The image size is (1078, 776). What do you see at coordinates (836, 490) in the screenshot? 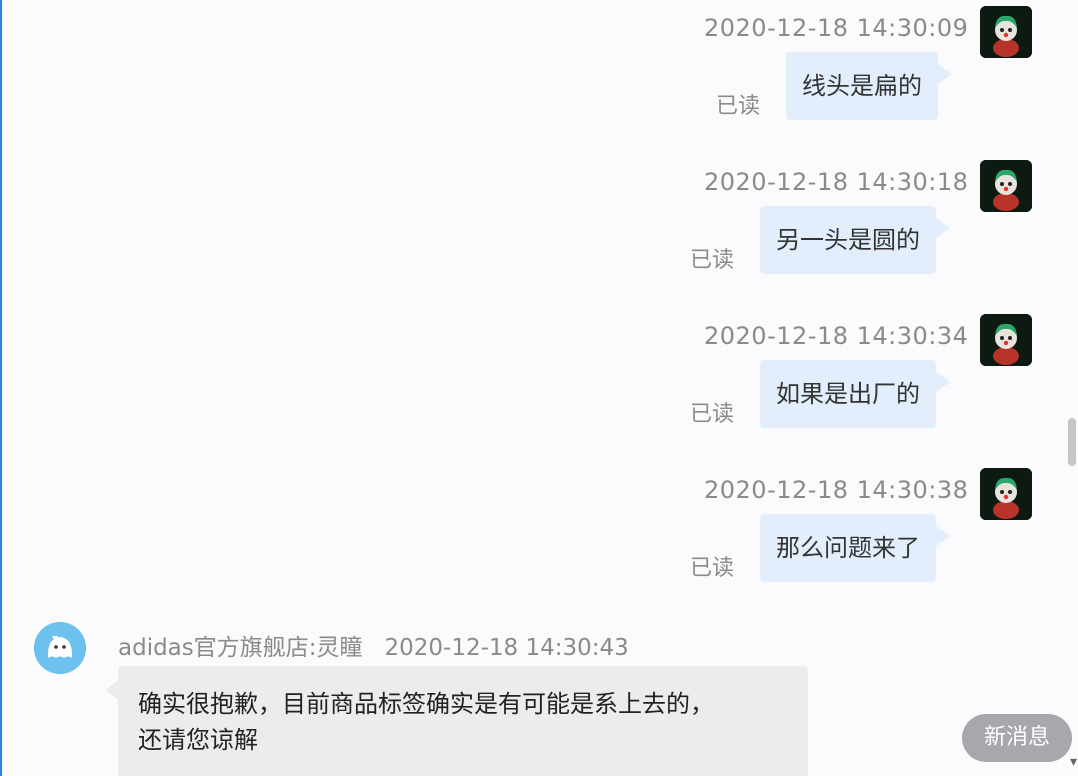
I see `message-timestamp: 2020-12-18 14:30:38` at bounding box center [836, 490].